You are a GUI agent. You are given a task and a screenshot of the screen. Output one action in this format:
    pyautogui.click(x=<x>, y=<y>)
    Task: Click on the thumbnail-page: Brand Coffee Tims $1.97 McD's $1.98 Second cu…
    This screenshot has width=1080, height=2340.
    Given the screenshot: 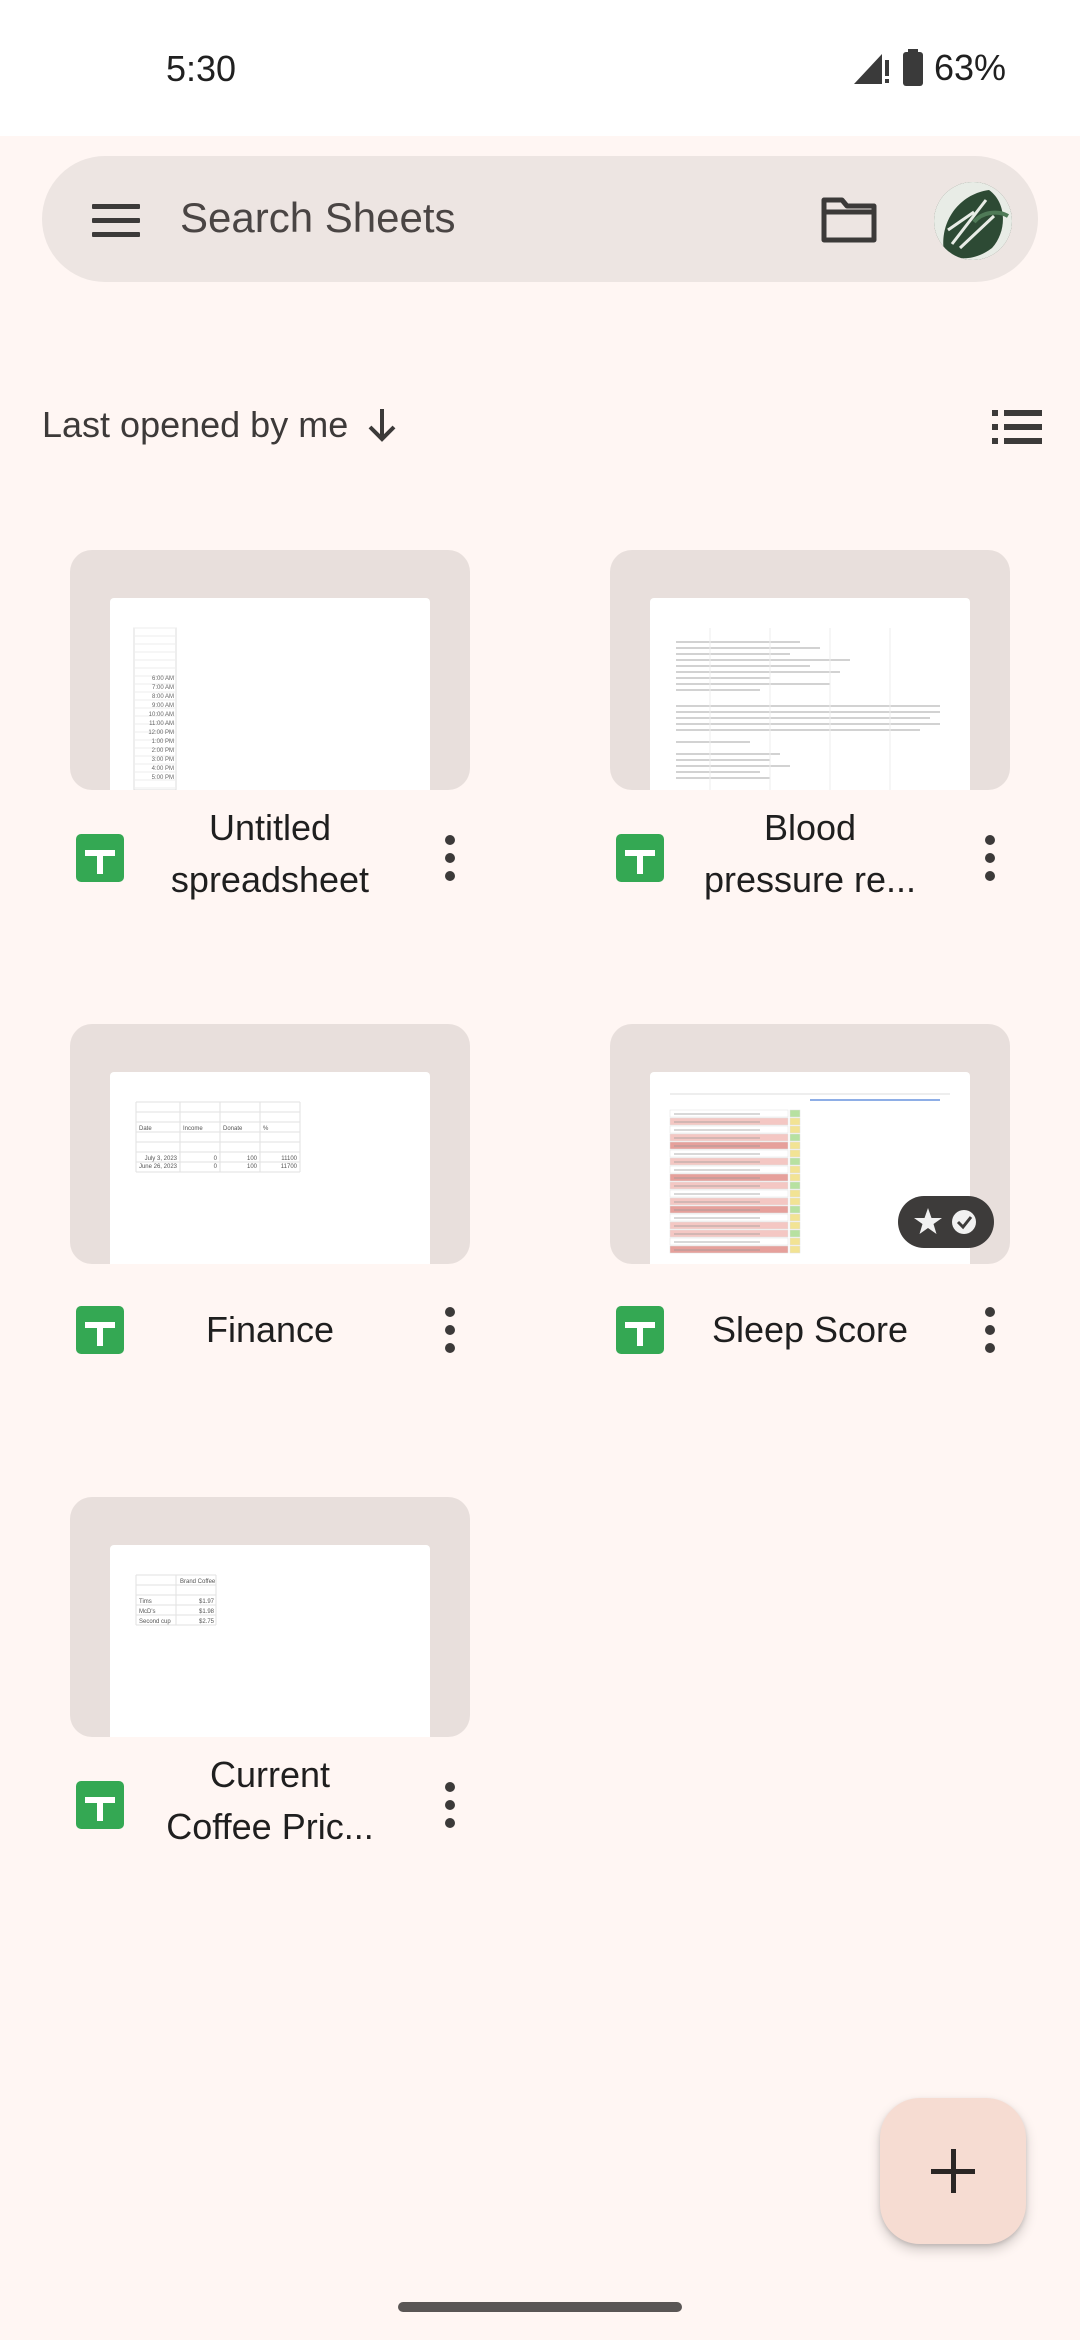 What is the action you would take?
    pyautogui.click(x=270, y=1641)
    